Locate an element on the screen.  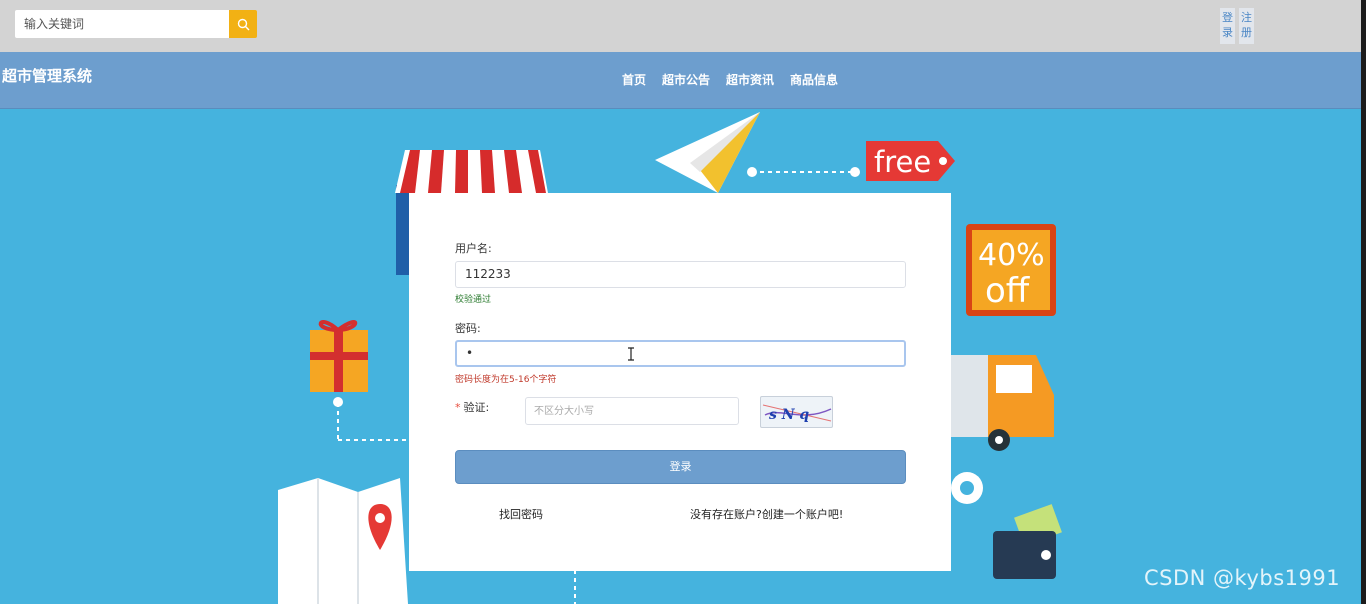
top-bar: 登录 注册 is located at coordinates (683, 26).